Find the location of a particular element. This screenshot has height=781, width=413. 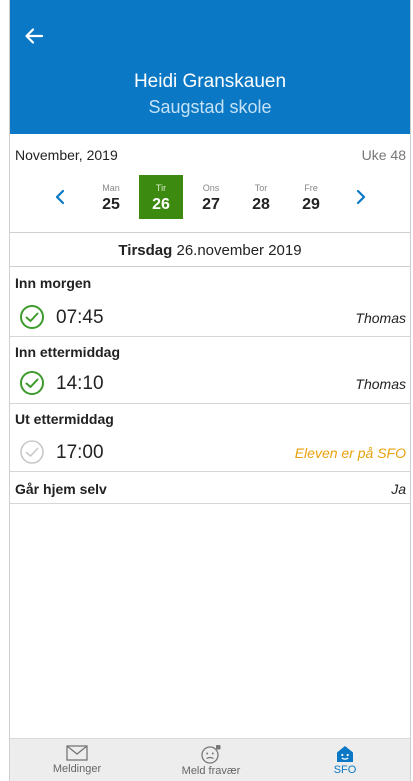

section-title-ut-ettermiddag: Ut ettermiddag is located at coordinates (64, 419).